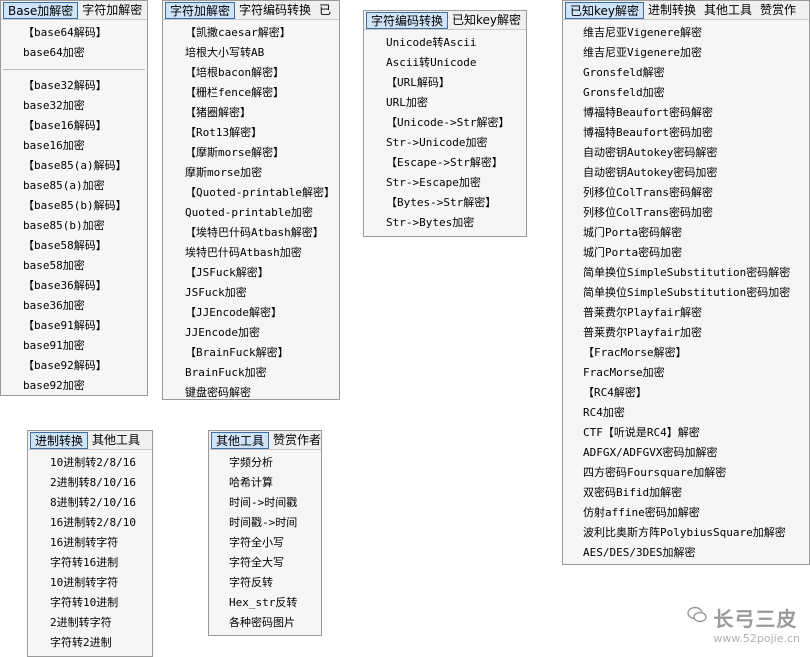  What do you see at coordinates (686, 333) in the screenshot?
I see `menu-item: 普莱费尔Playfair加密` at bounding box center [686, 333].